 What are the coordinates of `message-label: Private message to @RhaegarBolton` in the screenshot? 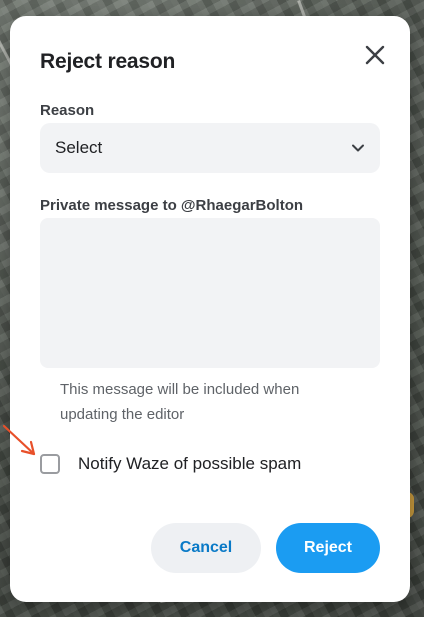 It's located at (172, 205).